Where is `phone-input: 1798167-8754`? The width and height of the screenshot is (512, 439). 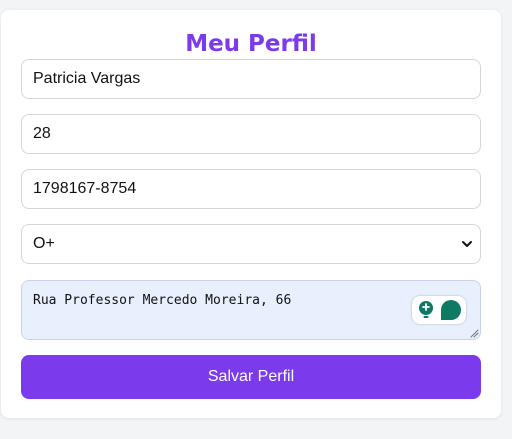
phone-input: 1798167-8754 is located at coordinates (251, 189).